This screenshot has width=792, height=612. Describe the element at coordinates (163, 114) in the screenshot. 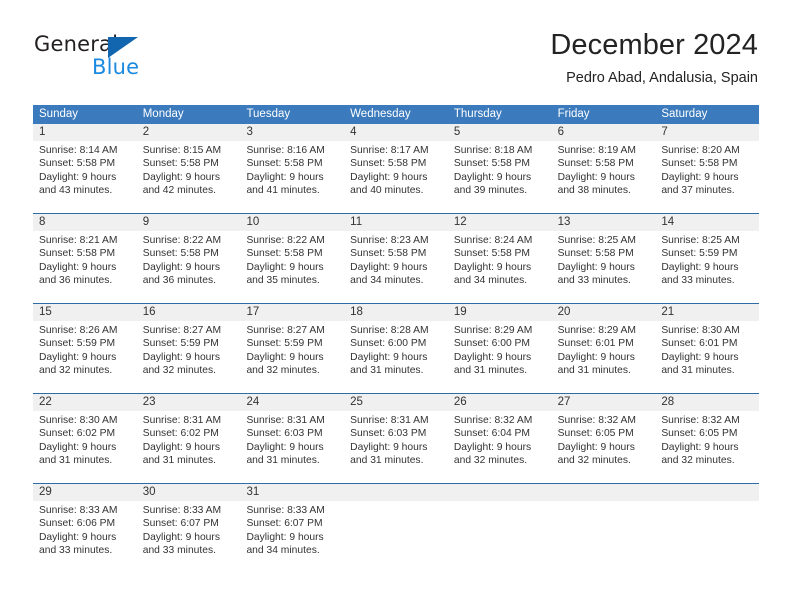

I see `weekday-header-monday: Monday` at that location.